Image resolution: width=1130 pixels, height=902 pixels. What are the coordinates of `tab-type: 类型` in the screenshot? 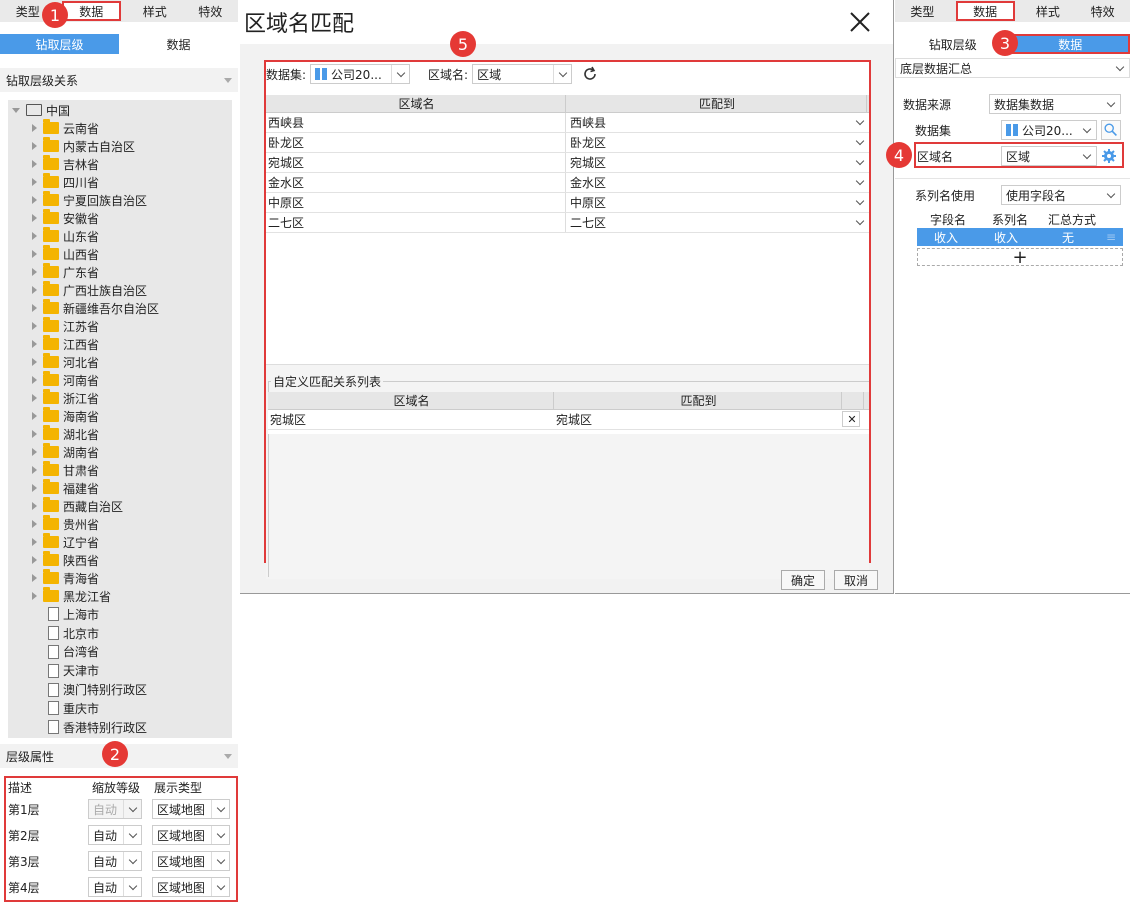 It's located at (922, 11).